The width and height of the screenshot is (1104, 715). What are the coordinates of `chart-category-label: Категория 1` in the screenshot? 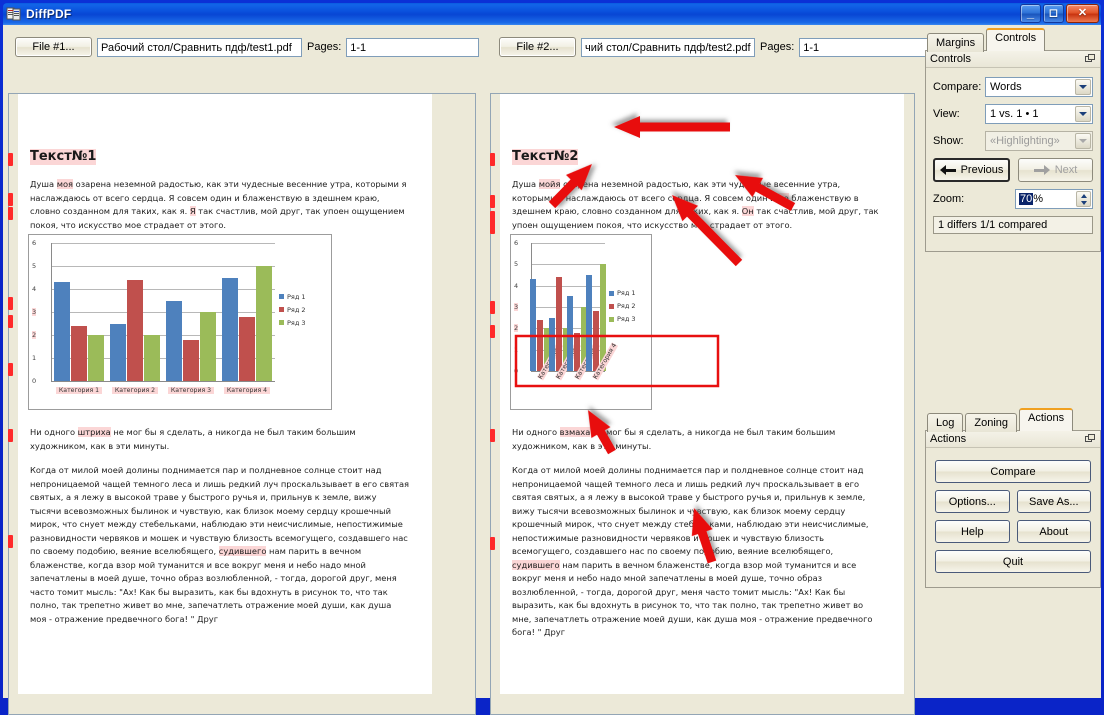 It's located at (79, 390).